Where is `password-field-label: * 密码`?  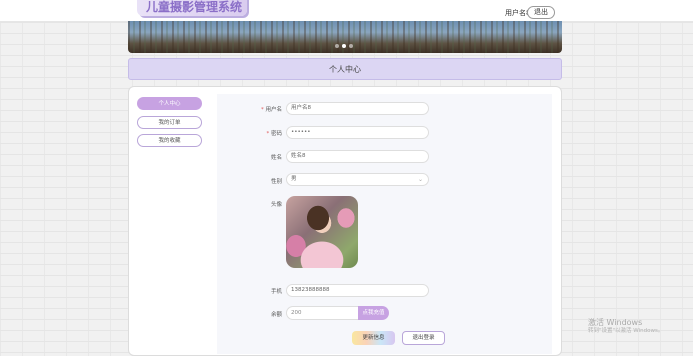
password-field-label: * 密码 is located at coordinates (252, 133).